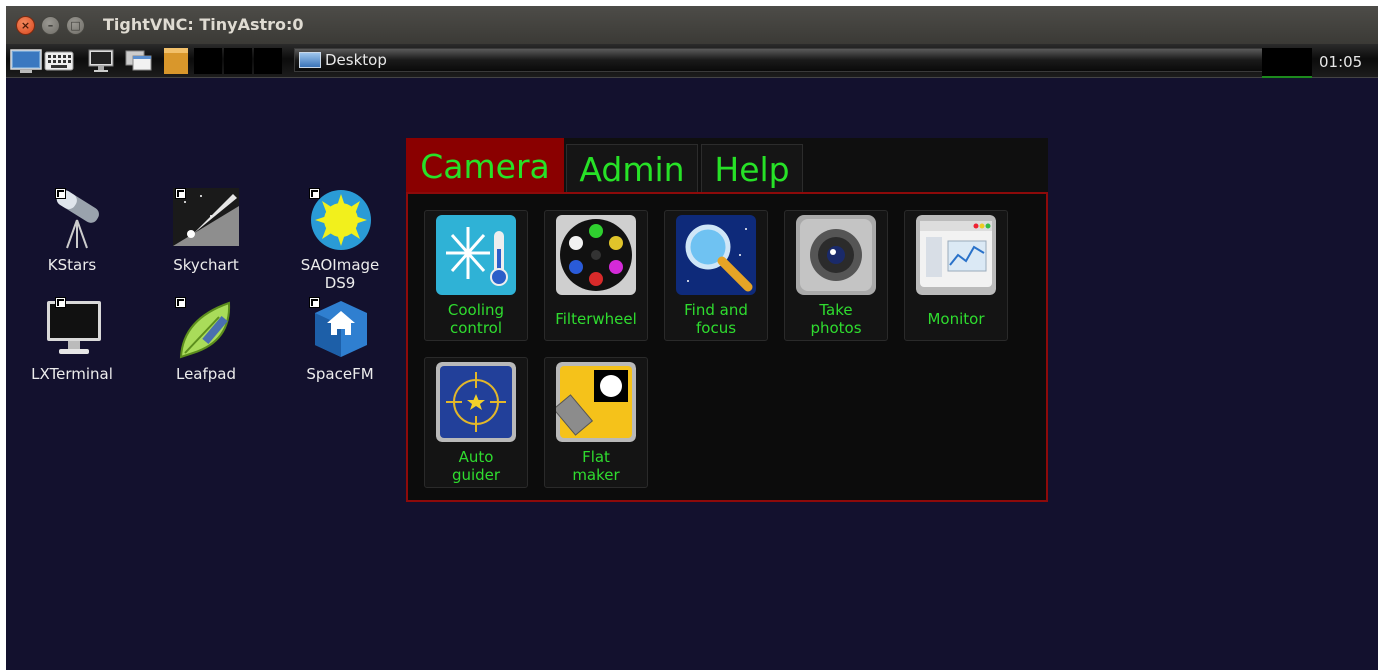  I want to click on monitor-chart-icon, so click(956, 255).